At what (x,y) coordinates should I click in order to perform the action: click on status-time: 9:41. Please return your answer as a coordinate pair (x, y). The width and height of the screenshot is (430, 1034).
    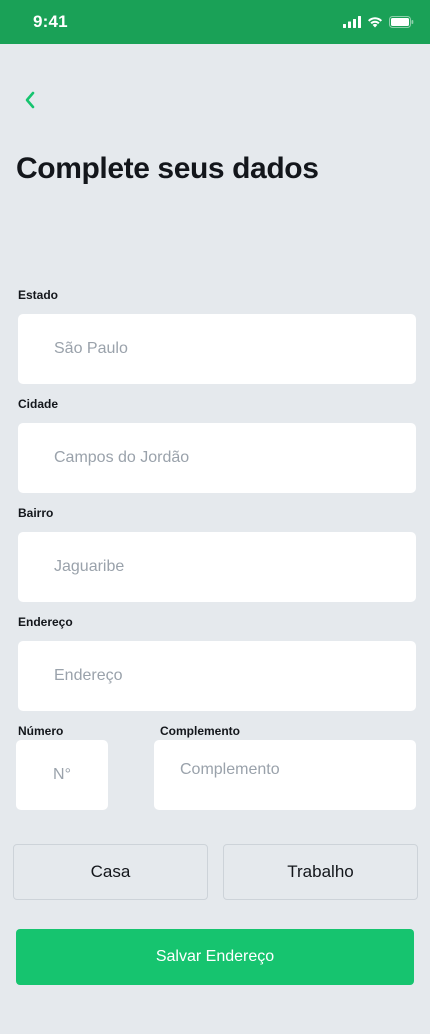
    Looking at the image, I should click on (50, 21).